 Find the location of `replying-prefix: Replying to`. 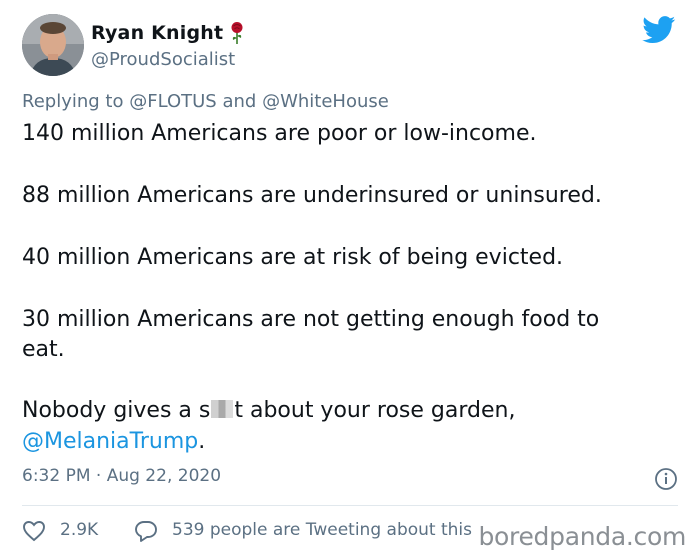

replying-prefix: Replying to is located at coordinates (73, 101).